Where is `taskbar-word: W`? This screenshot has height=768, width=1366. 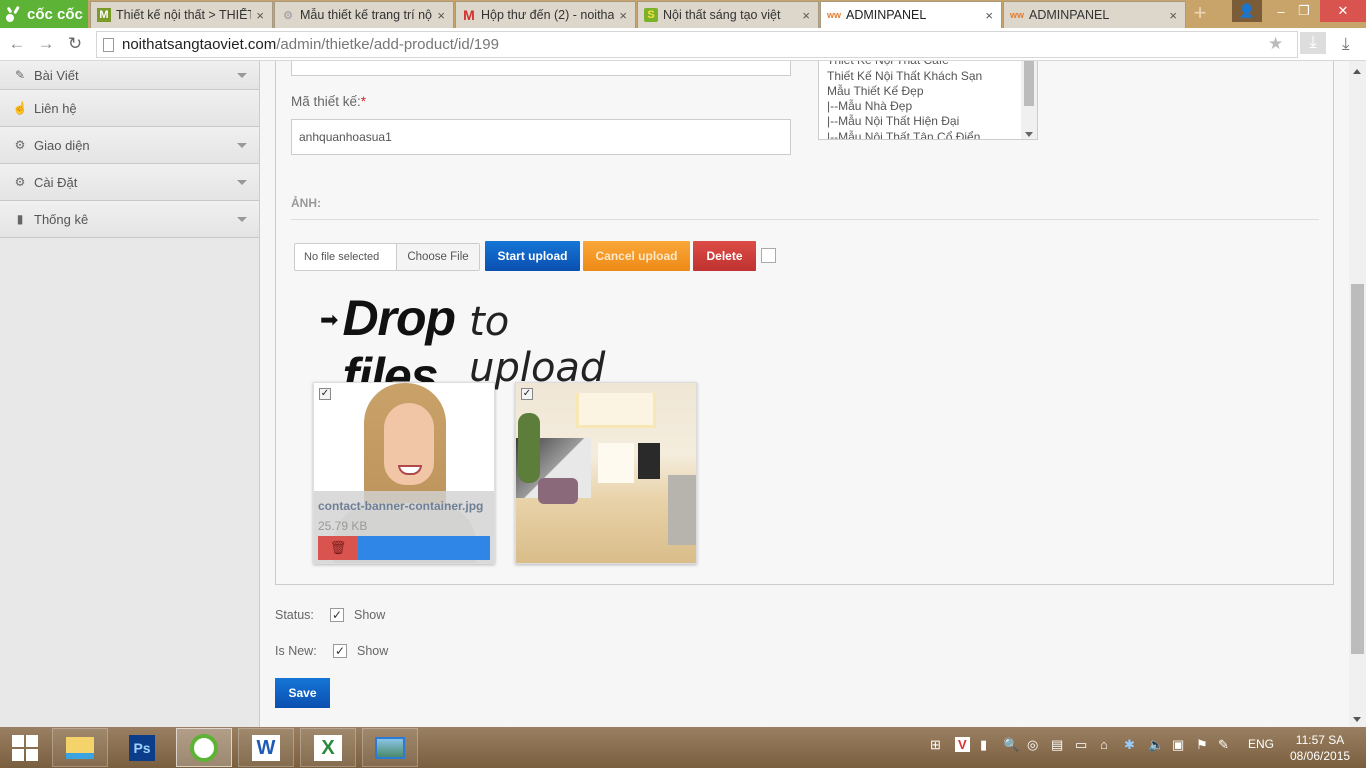
taskbar-word: W is located at coordinates (266, 747).